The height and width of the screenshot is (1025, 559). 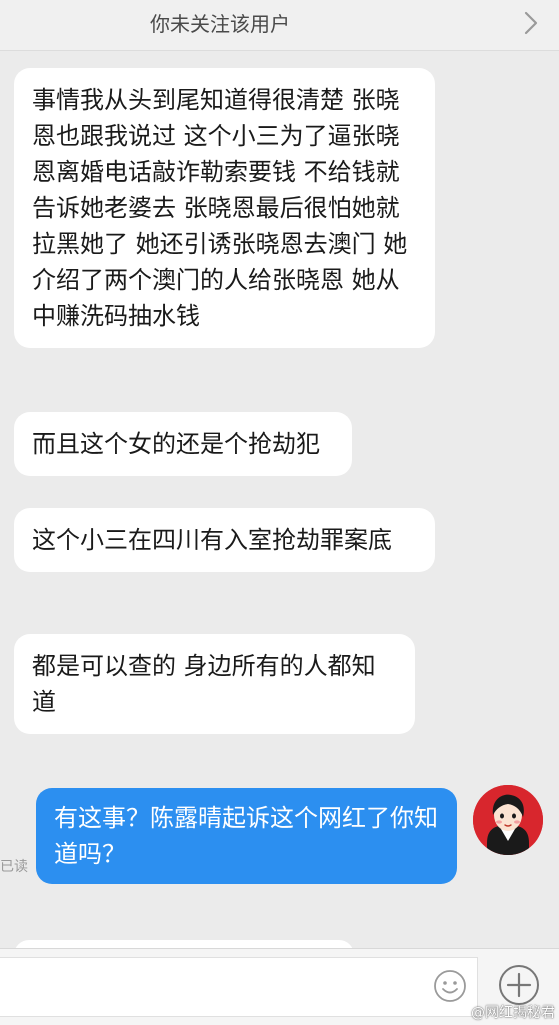 I want to click on watermark: @网红揭秘君, so click(x=513, y=1013).